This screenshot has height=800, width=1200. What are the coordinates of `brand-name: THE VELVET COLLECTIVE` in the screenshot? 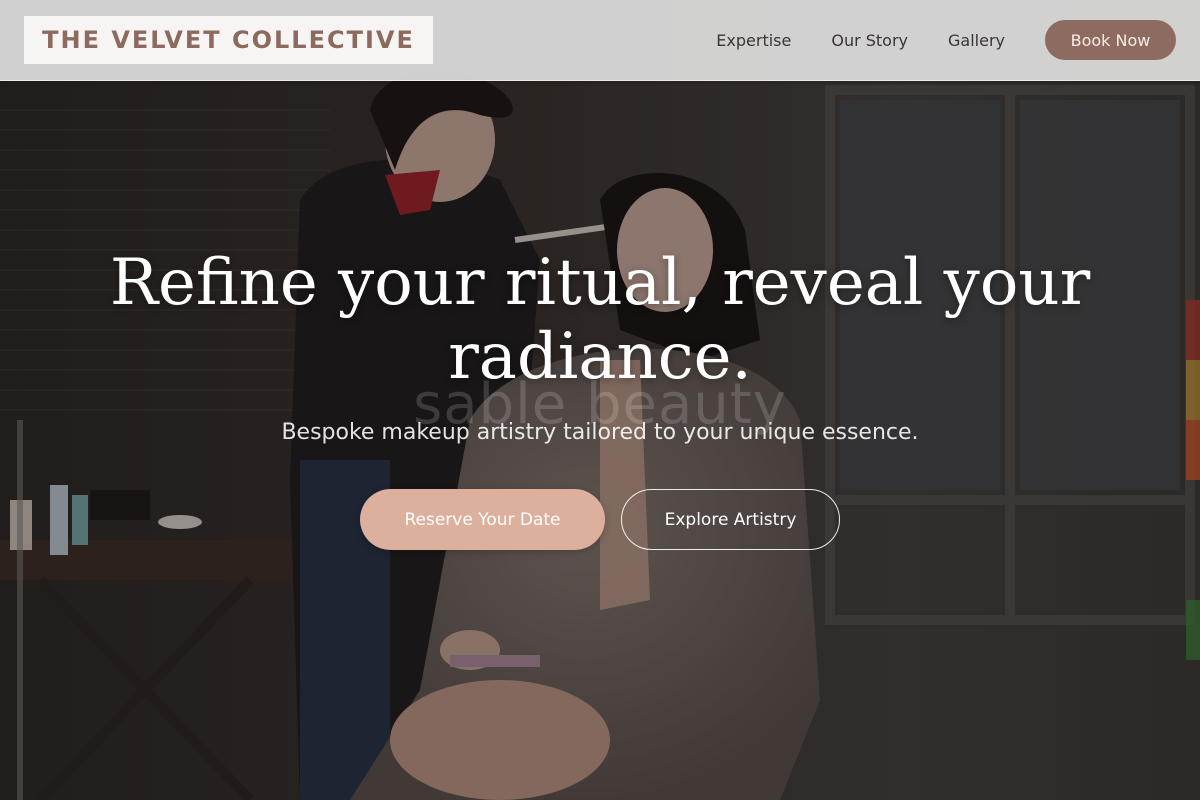 It's located at (228, 40).